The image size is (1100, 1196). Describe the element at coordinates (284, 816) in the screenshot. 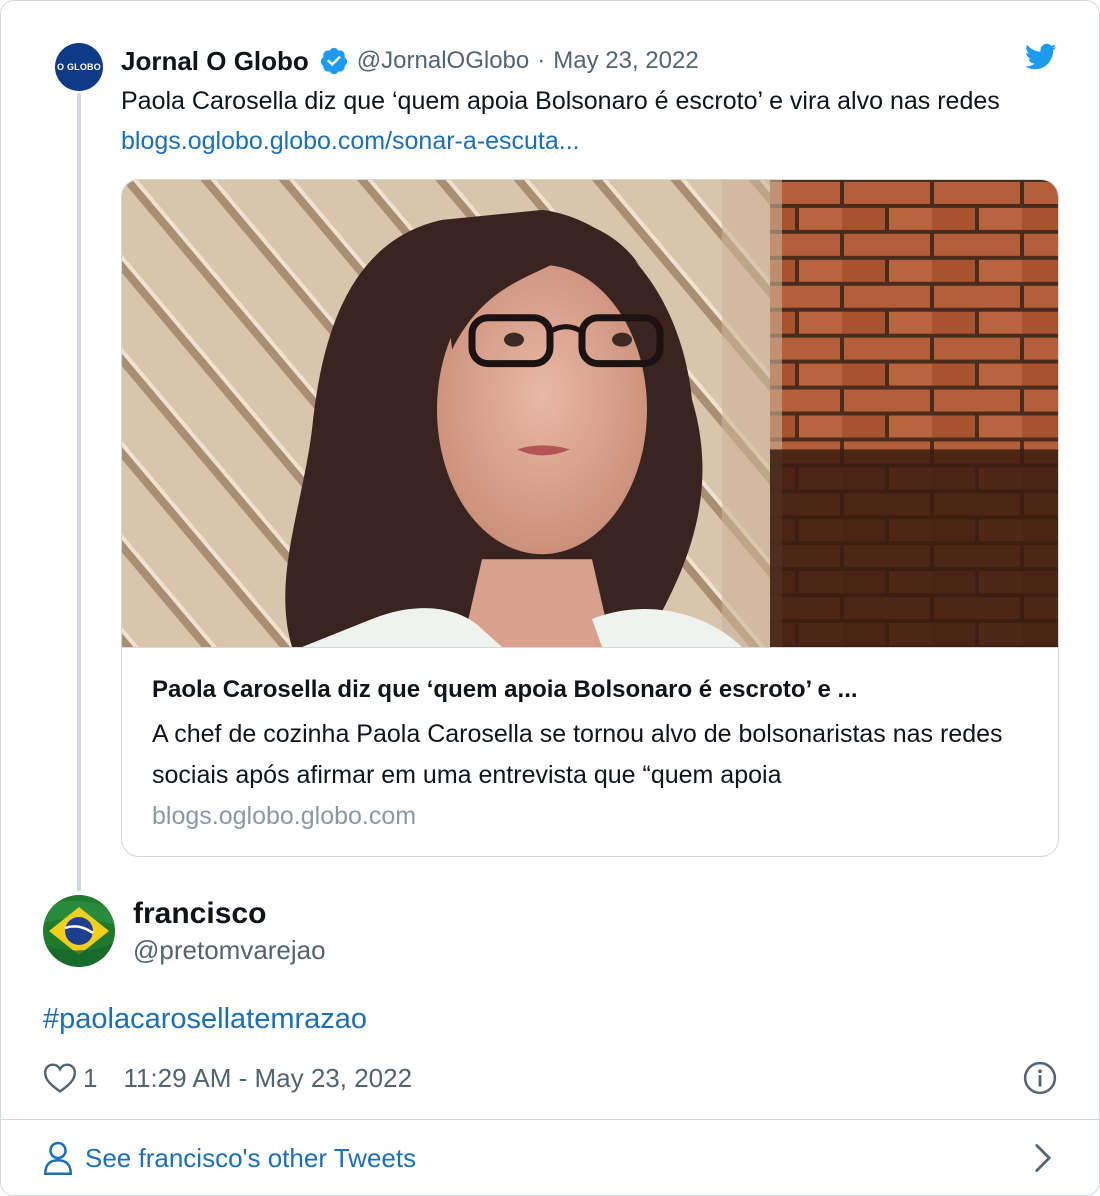

I see `card-domain: blogs.oglobo.globo.com` at that location.